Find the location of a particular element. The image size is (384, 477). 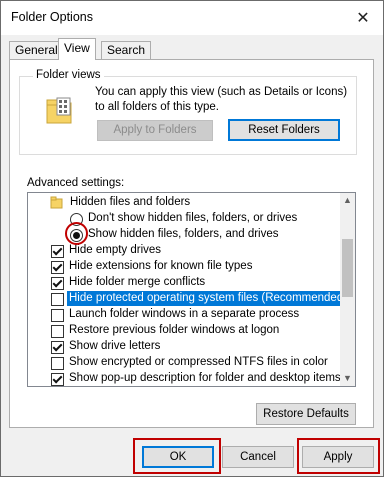

list-item-label: Hidden files and folders is located at coordinates (130, 202).